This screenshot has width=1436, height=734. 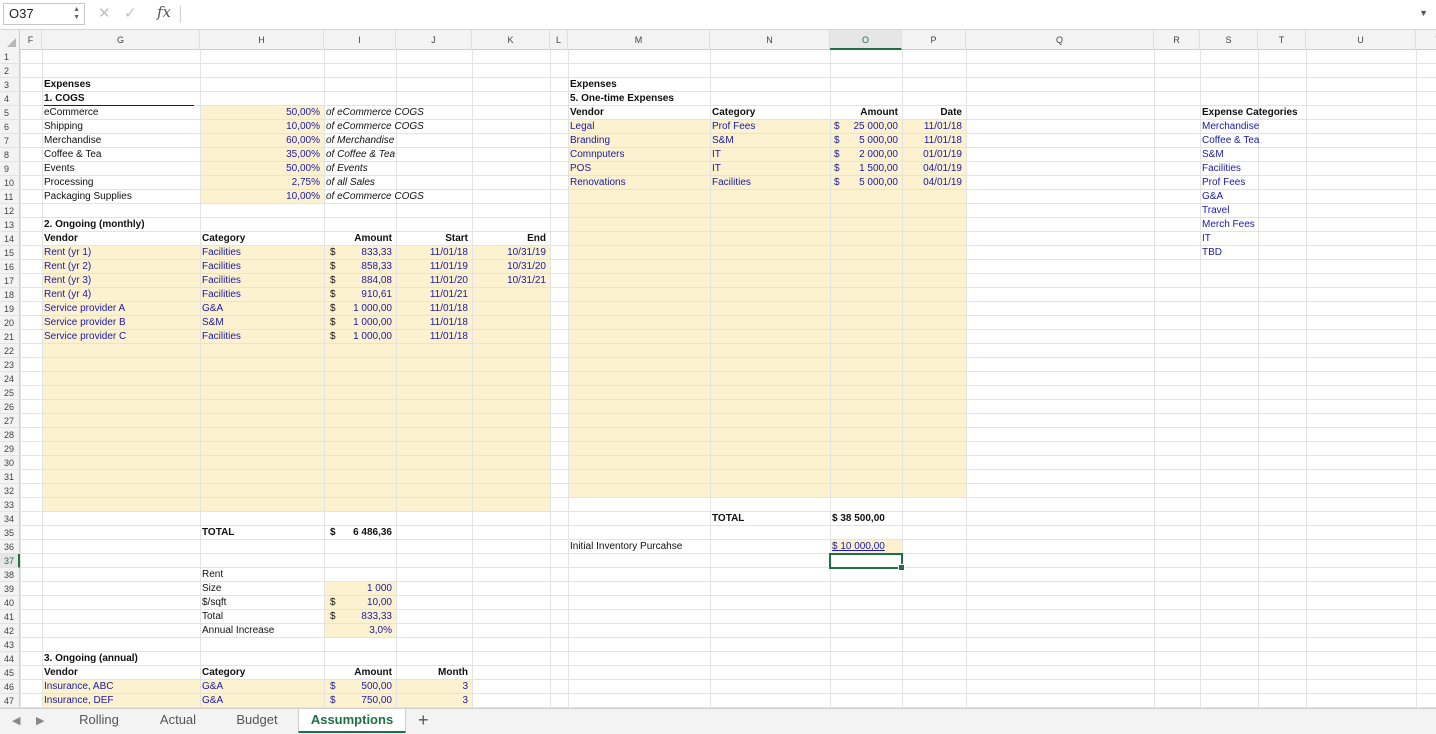 I want to click on row-header-30: 30, so click(x=10, y=463).